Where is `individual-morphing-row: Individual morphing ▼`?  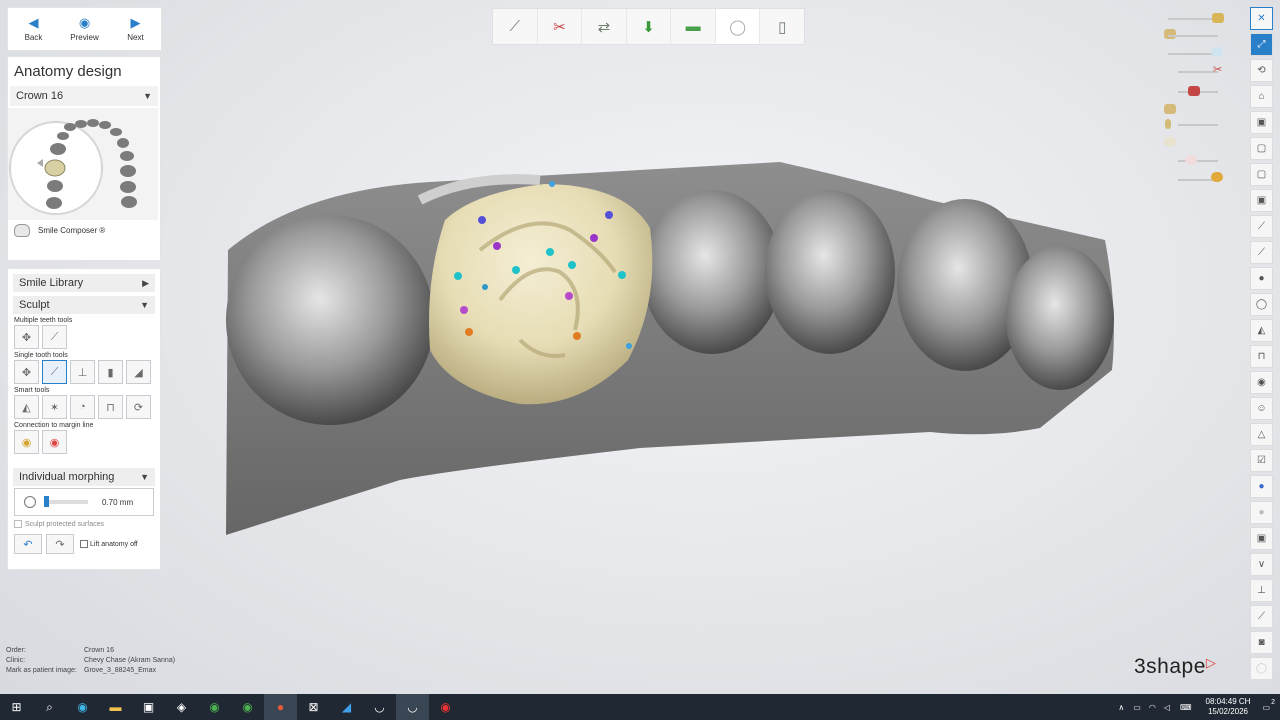
individual-morphing-row: Individual morphing ▼ is located at coordinates (84, 477).